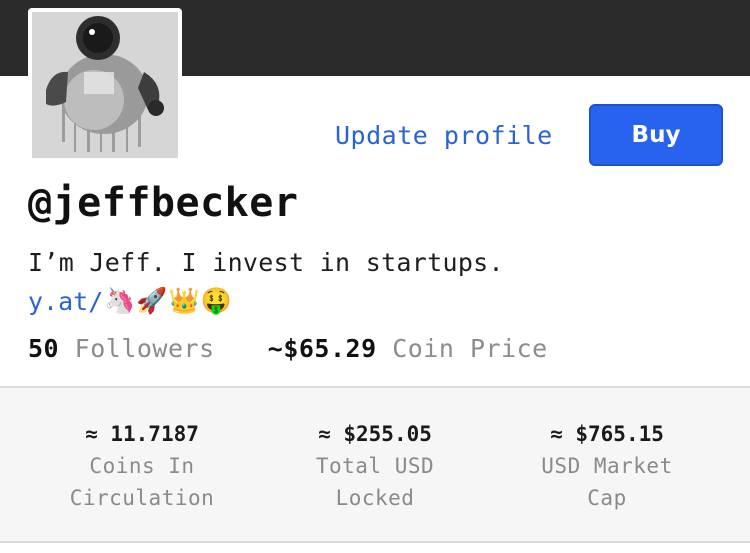 The image size is (750, 553). What do you see at coordinates (607, 498) in the screenshot?
I see `metric-label-line2: Cap` at bounding box center [607, 498].